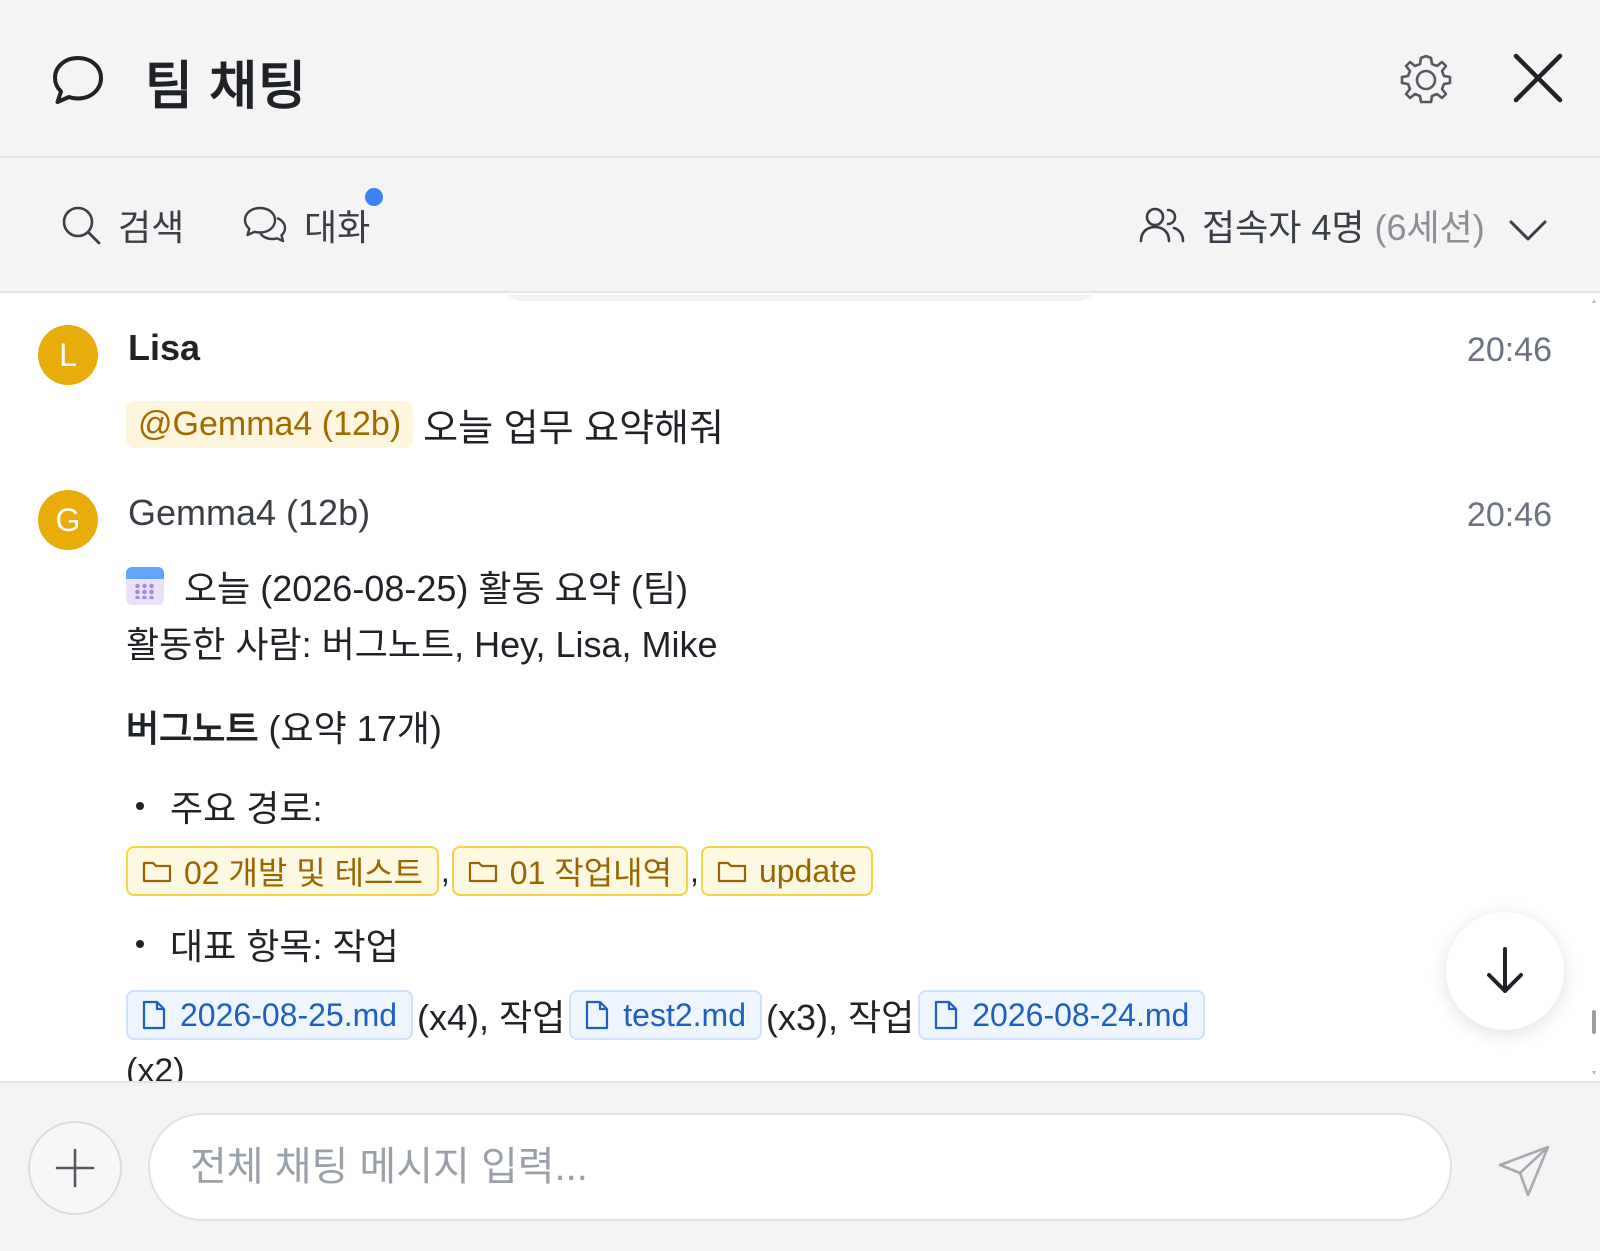 The width and height of the screenshot is (1600, 1251). Describe the element at coordinates (282, 871) in the screenshot. I see `folder-chip: 02 개발 및 테스트` at that location.